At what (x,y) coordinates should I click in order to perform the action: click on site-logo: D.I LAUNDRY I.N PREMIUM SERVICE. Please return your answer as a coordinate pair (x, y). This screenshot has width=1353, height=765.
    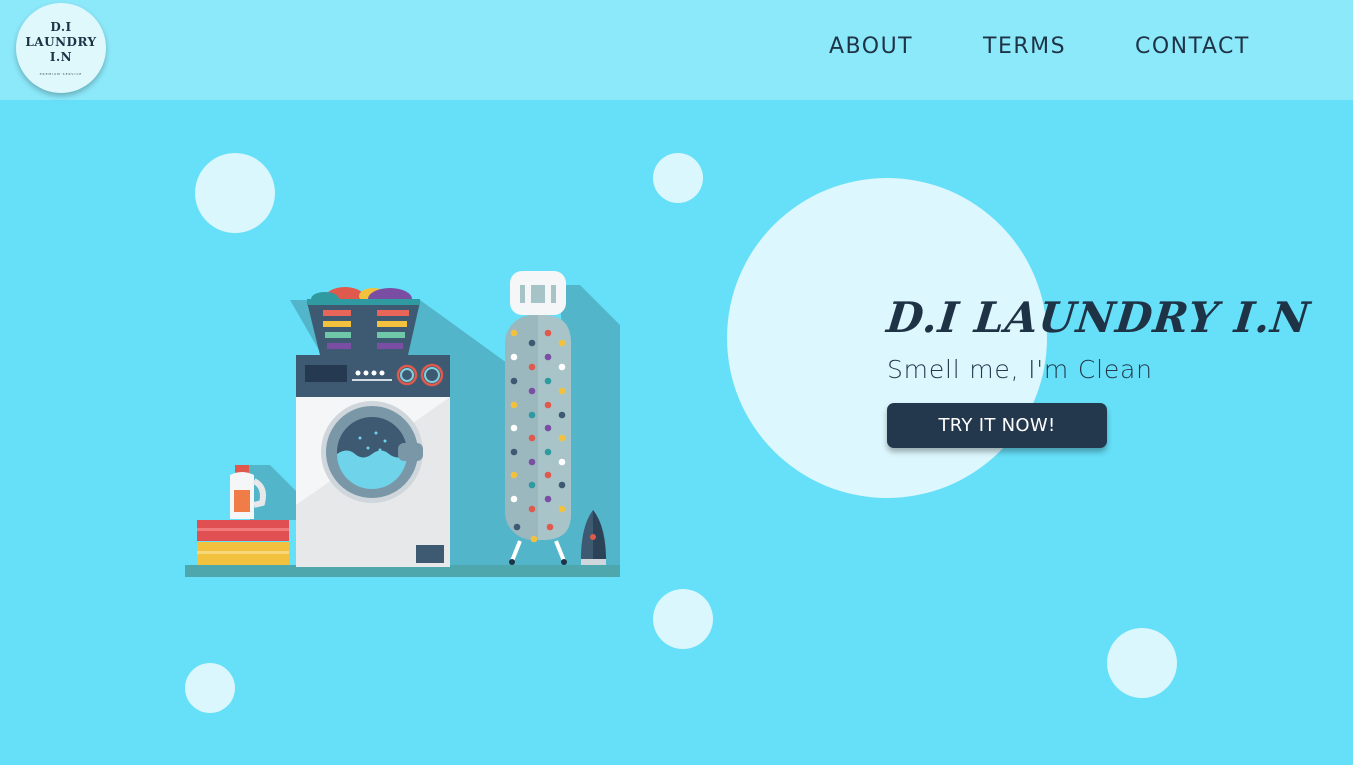
    Looking at the image, I should click on (61, 48).